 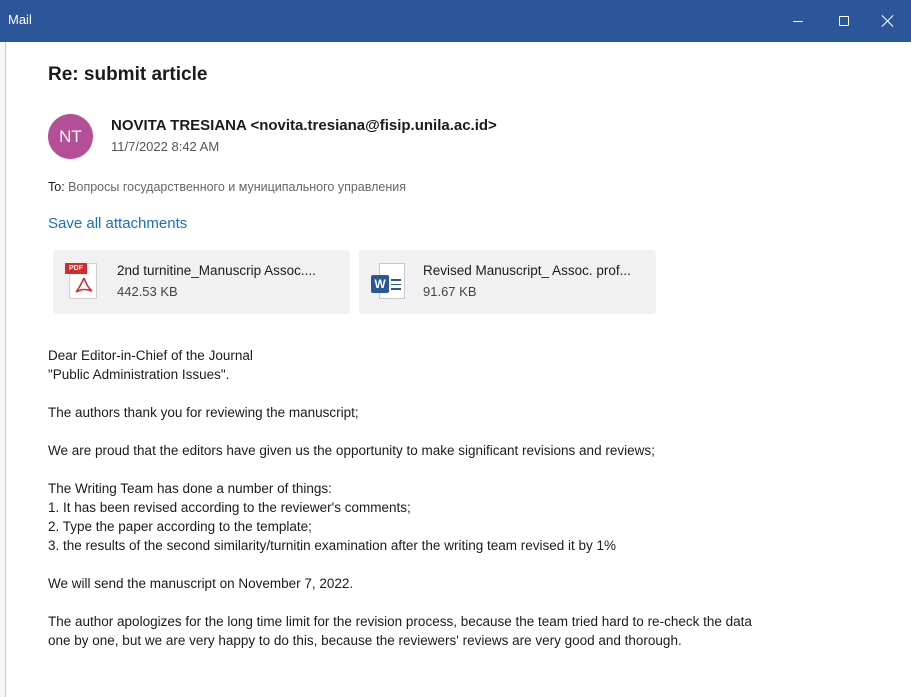 I want to click on sender-avatar: NT, so click(x=70, y=136).